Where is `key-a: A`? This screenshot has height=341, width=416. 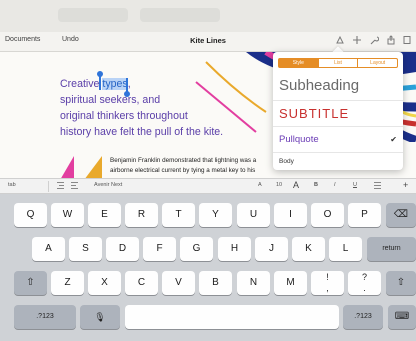
key-a: A is located at coordinates (48, 249).